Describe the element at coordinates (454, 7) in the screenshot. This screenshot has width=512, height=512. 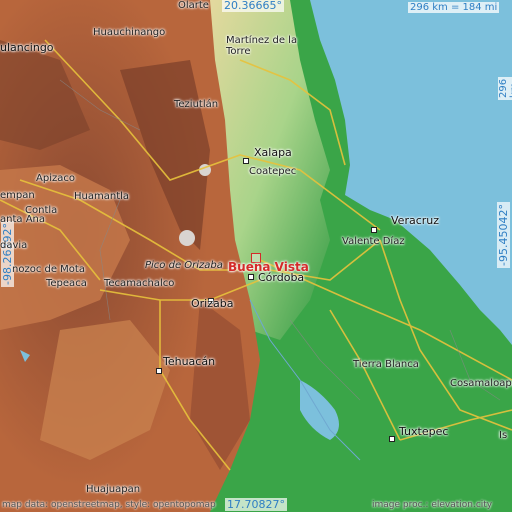
I see `scale-horizontal: 296 km = 184 mi` at that location.